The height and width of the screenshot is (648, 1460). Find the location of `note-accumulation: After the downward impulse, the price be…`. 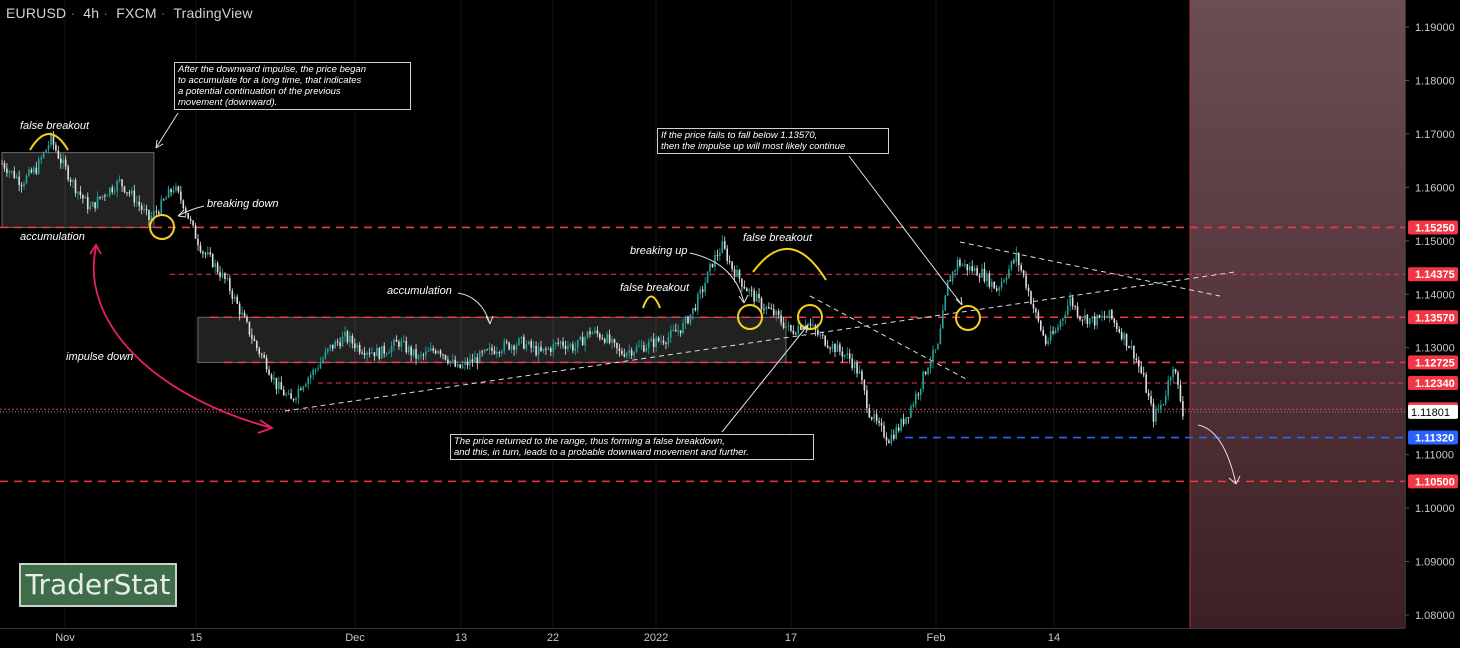

note-accumulation: After the downward impulse, the price be… is located at coordinates (292, 86).